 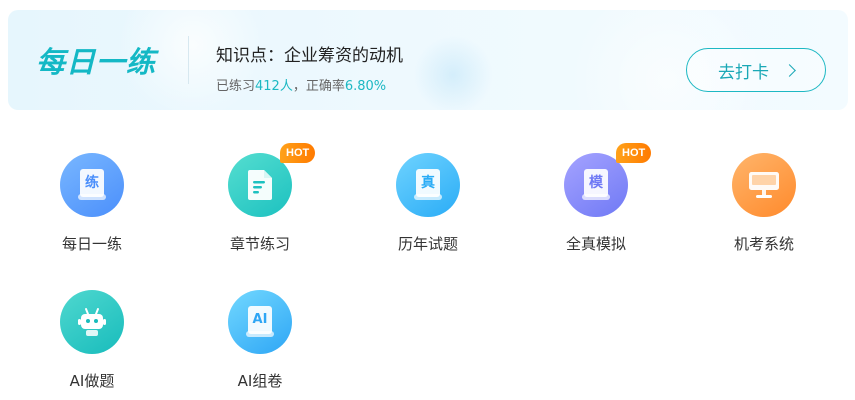 I want to click on feature-label: 机考系统, so click(x=763, y=244).